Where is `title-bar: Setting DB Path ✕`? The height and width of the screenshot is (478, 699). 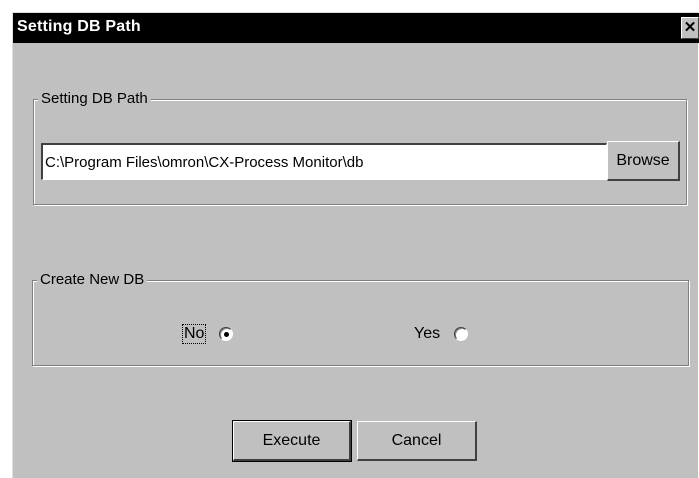 title-bar: Setting DB Path ✕ is located at coordinates (356, 28).